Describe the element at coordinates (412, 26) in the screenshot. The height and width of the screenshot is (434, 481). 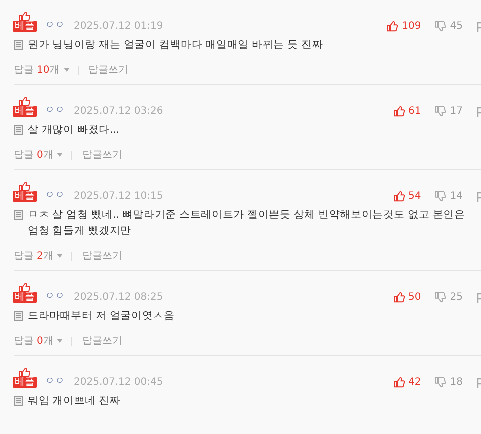
I see `like-count: 109` at that location.